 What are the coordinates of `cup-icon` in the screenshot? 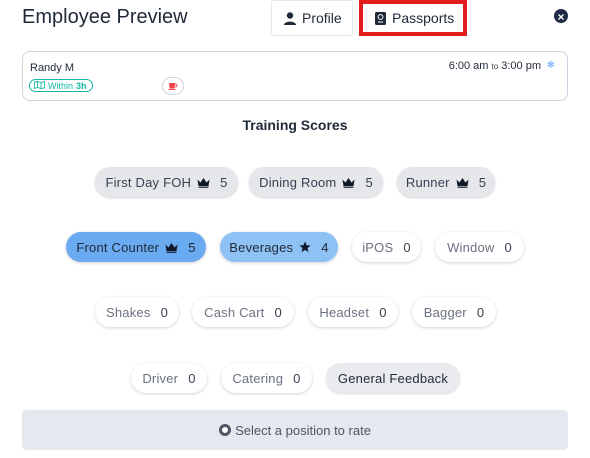 It's located at (173, 86).